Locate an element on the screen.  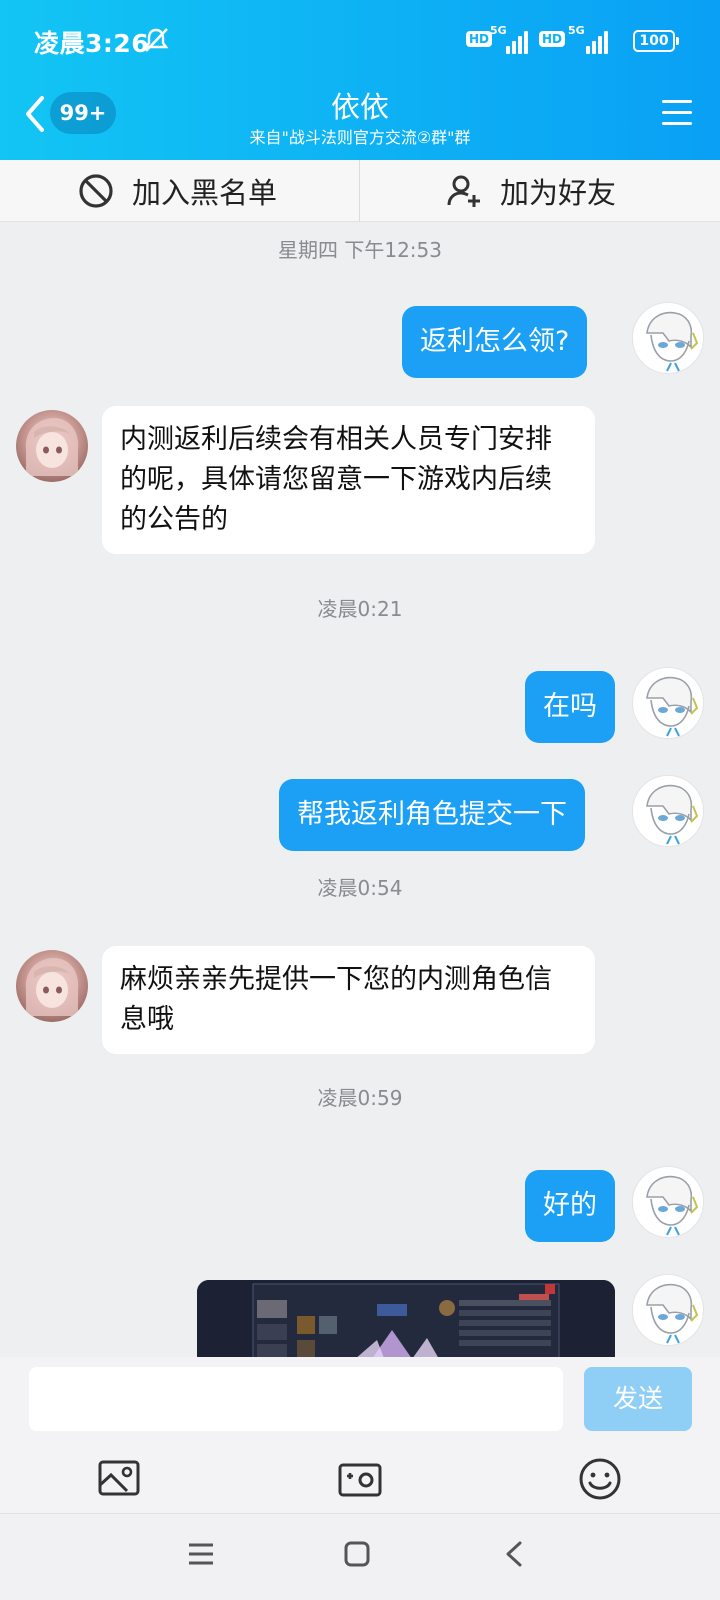
battery-icon: 100 is located at coordinates (656, 41).